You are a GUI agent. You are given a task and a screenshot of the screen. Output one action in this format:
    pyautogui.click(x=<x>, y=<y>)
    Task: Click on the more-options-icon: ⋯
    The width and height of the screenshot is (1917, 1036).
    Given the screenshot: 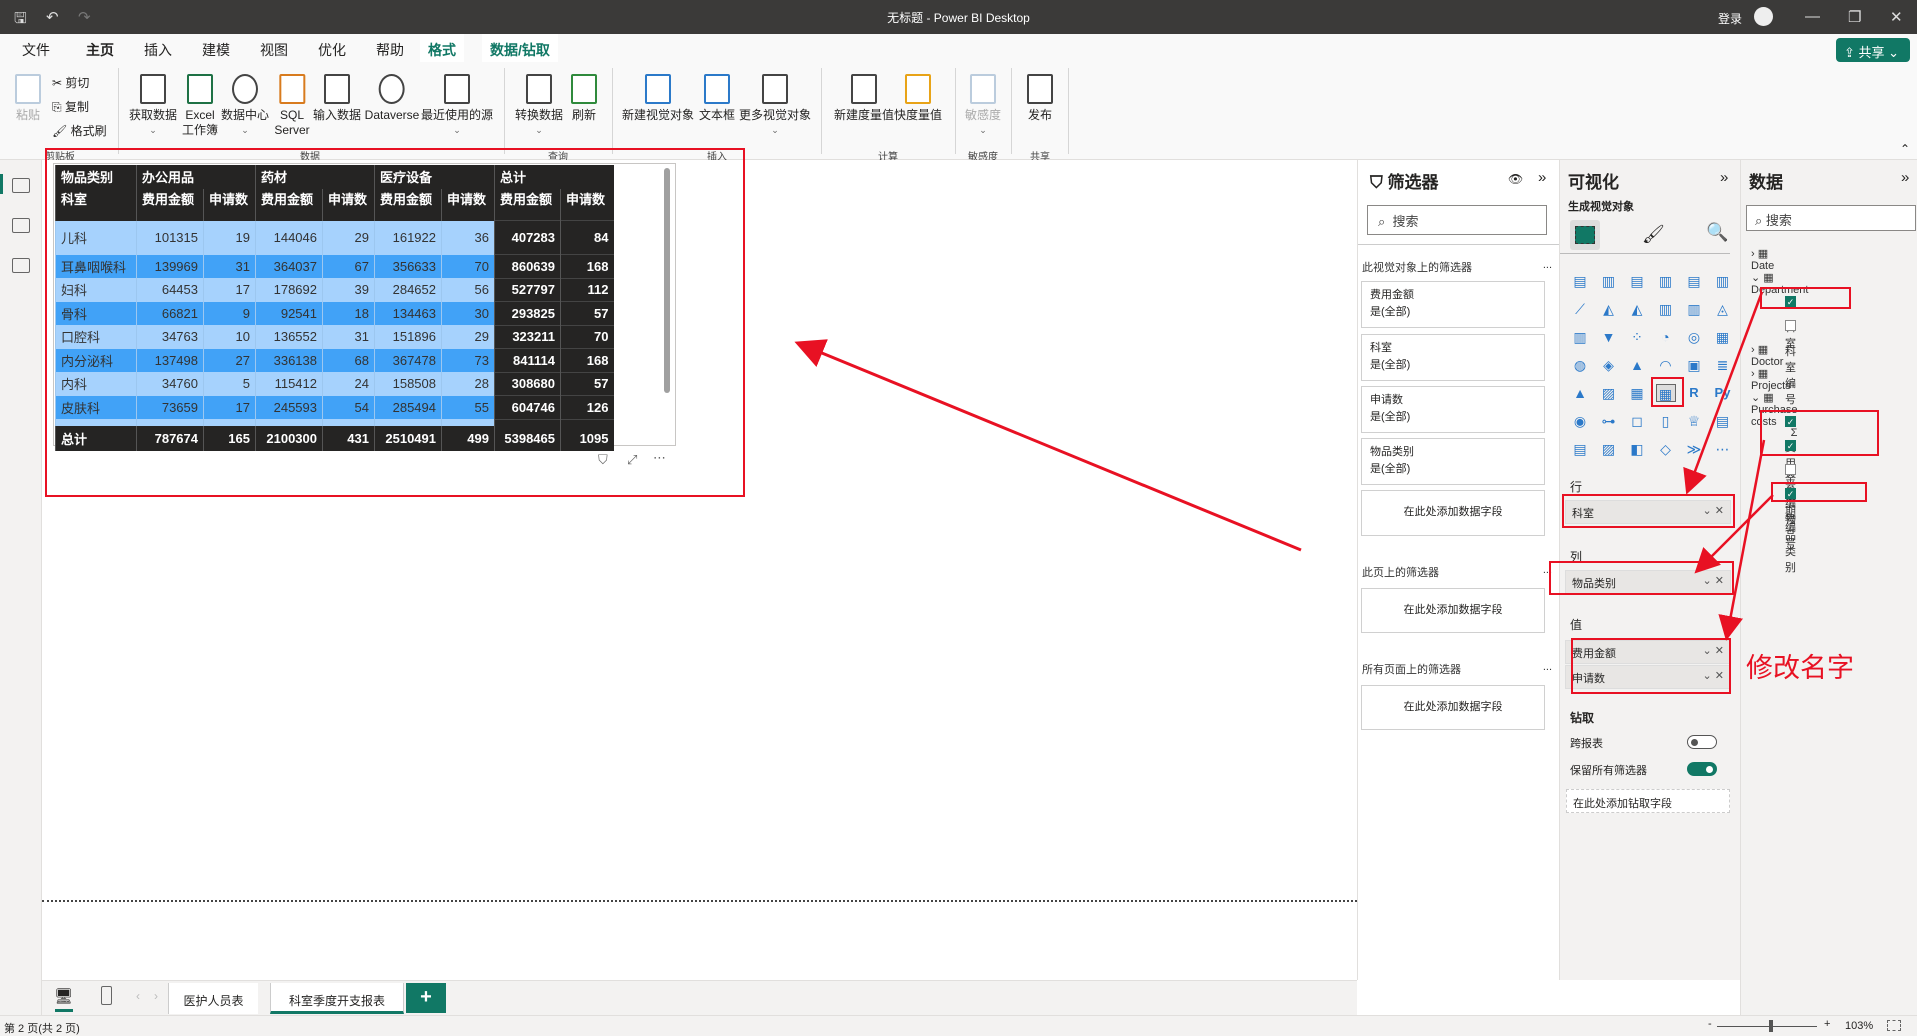 What is the action you would take?
    pyautogui.click(x=659, y=458)
    